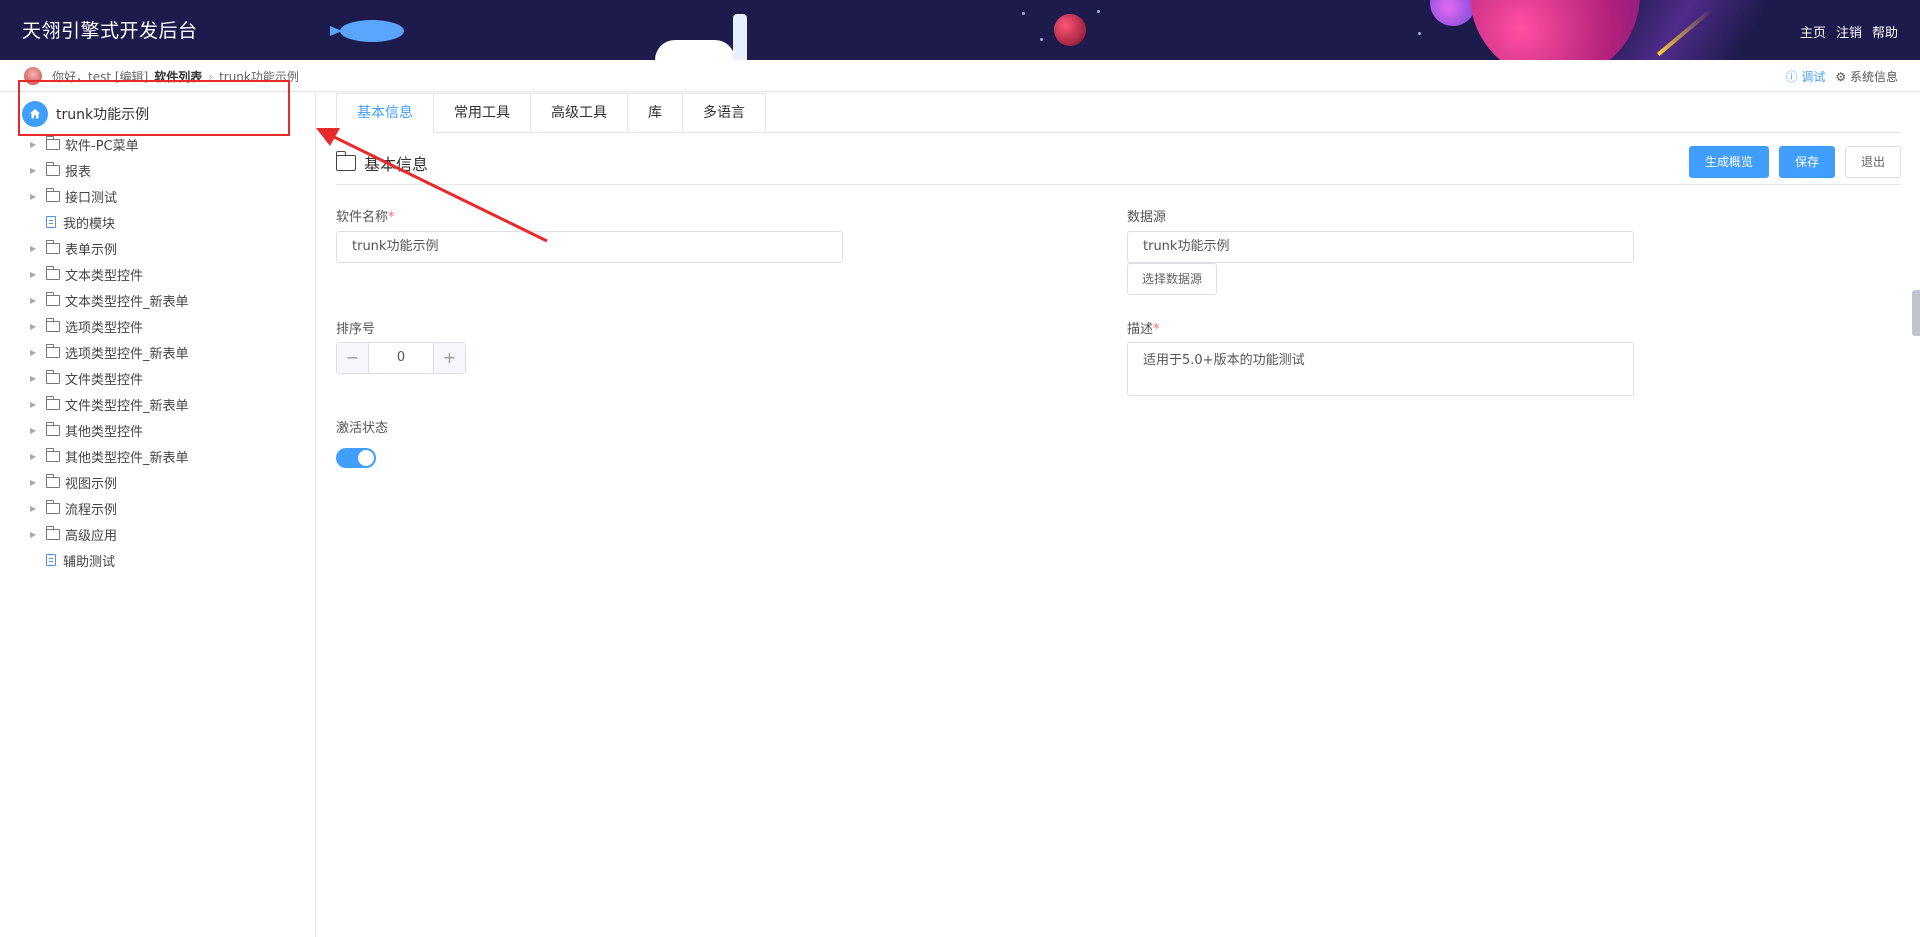  What do you see at coordinates (366, 458) in the screenshot?
I see `toggle-knob` at bounding box center [366, 458].